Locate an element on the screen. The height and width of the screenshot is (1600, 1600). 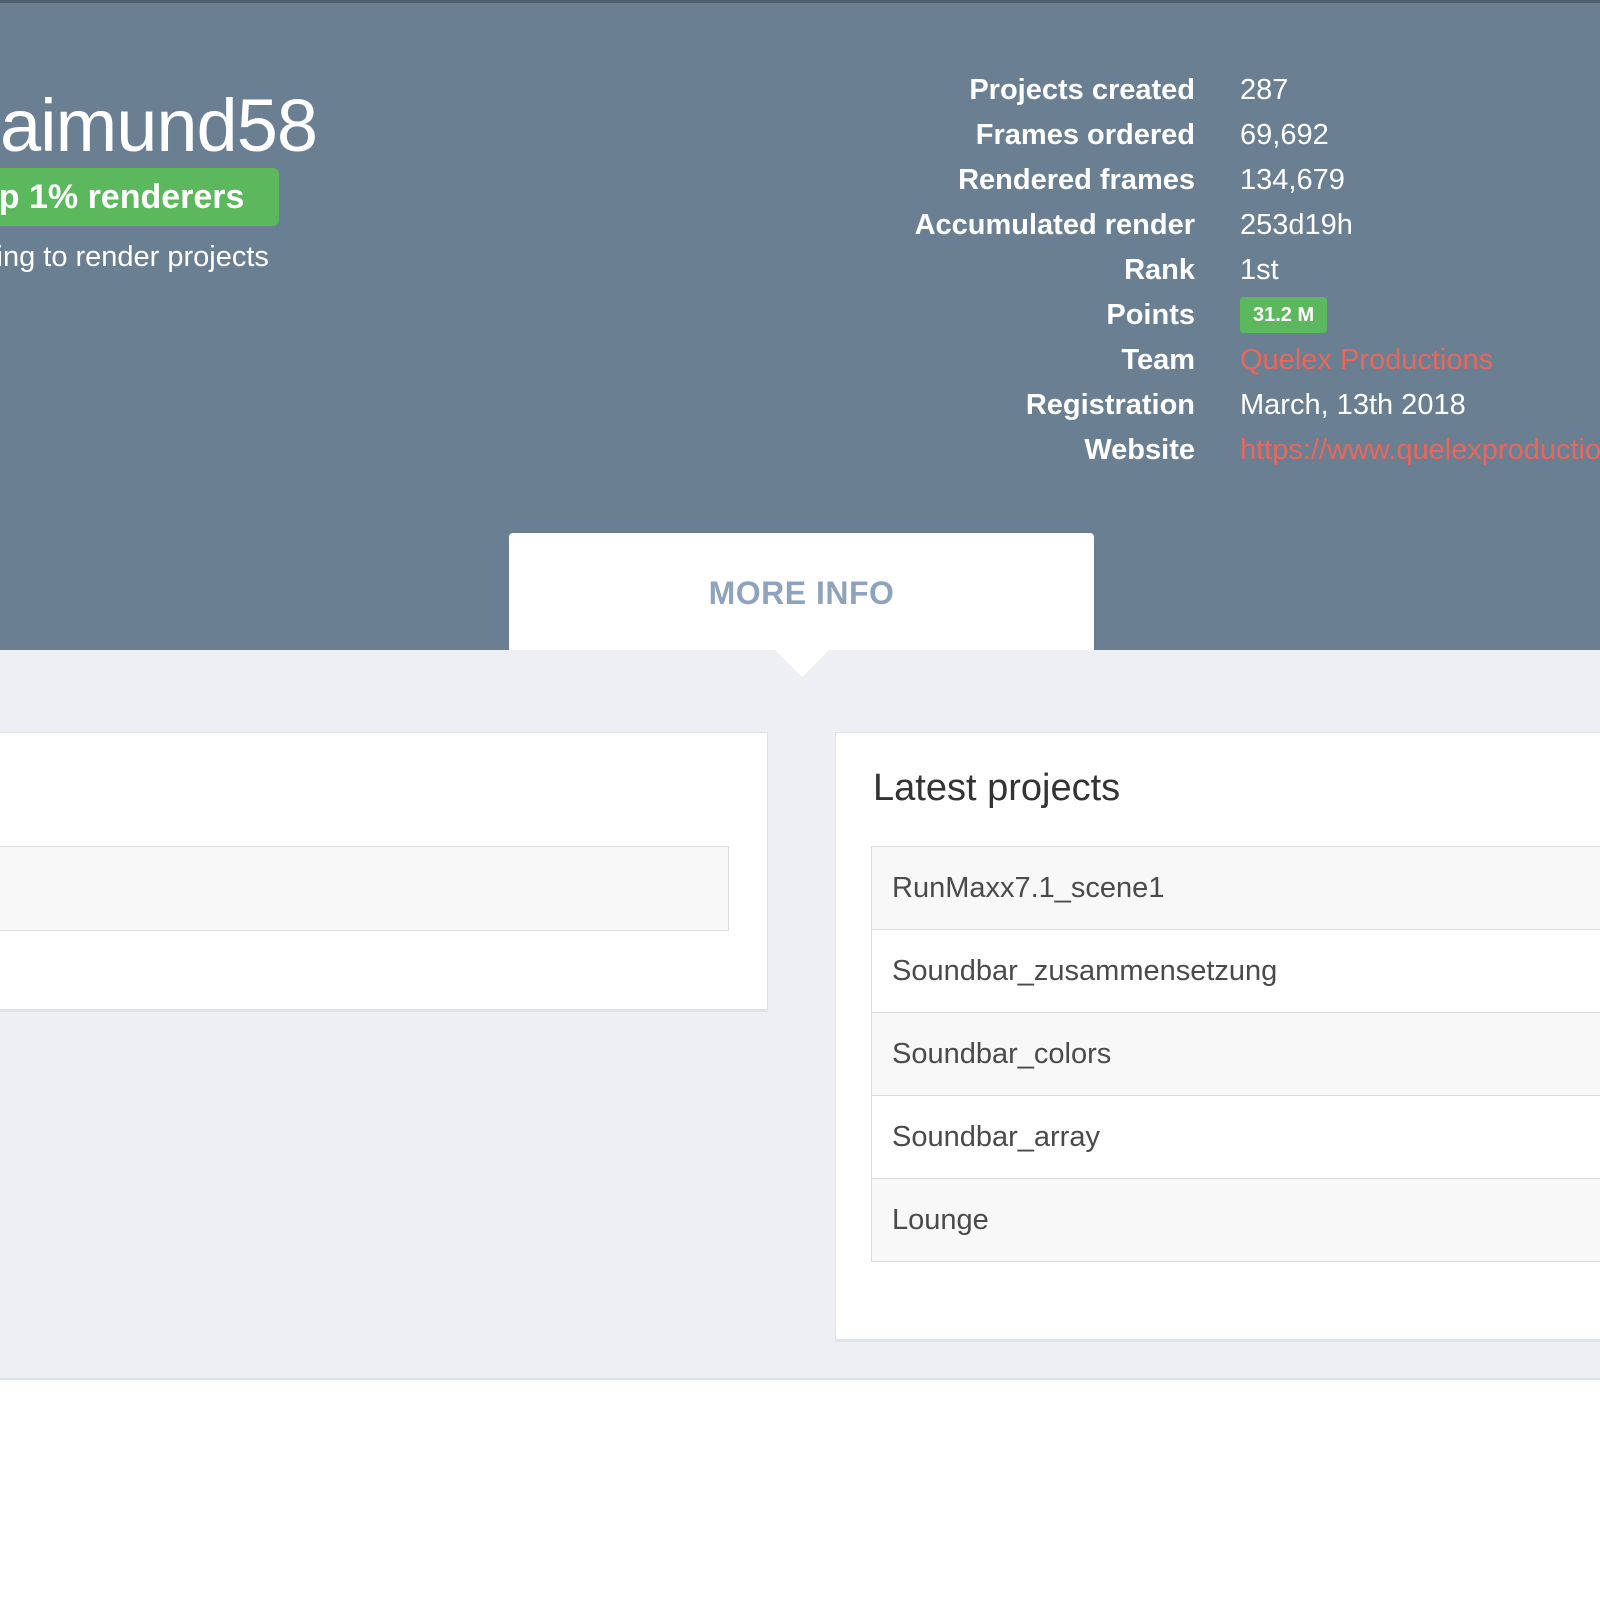
stat-label: Rendered frames is located at coordinates (1076, 180).